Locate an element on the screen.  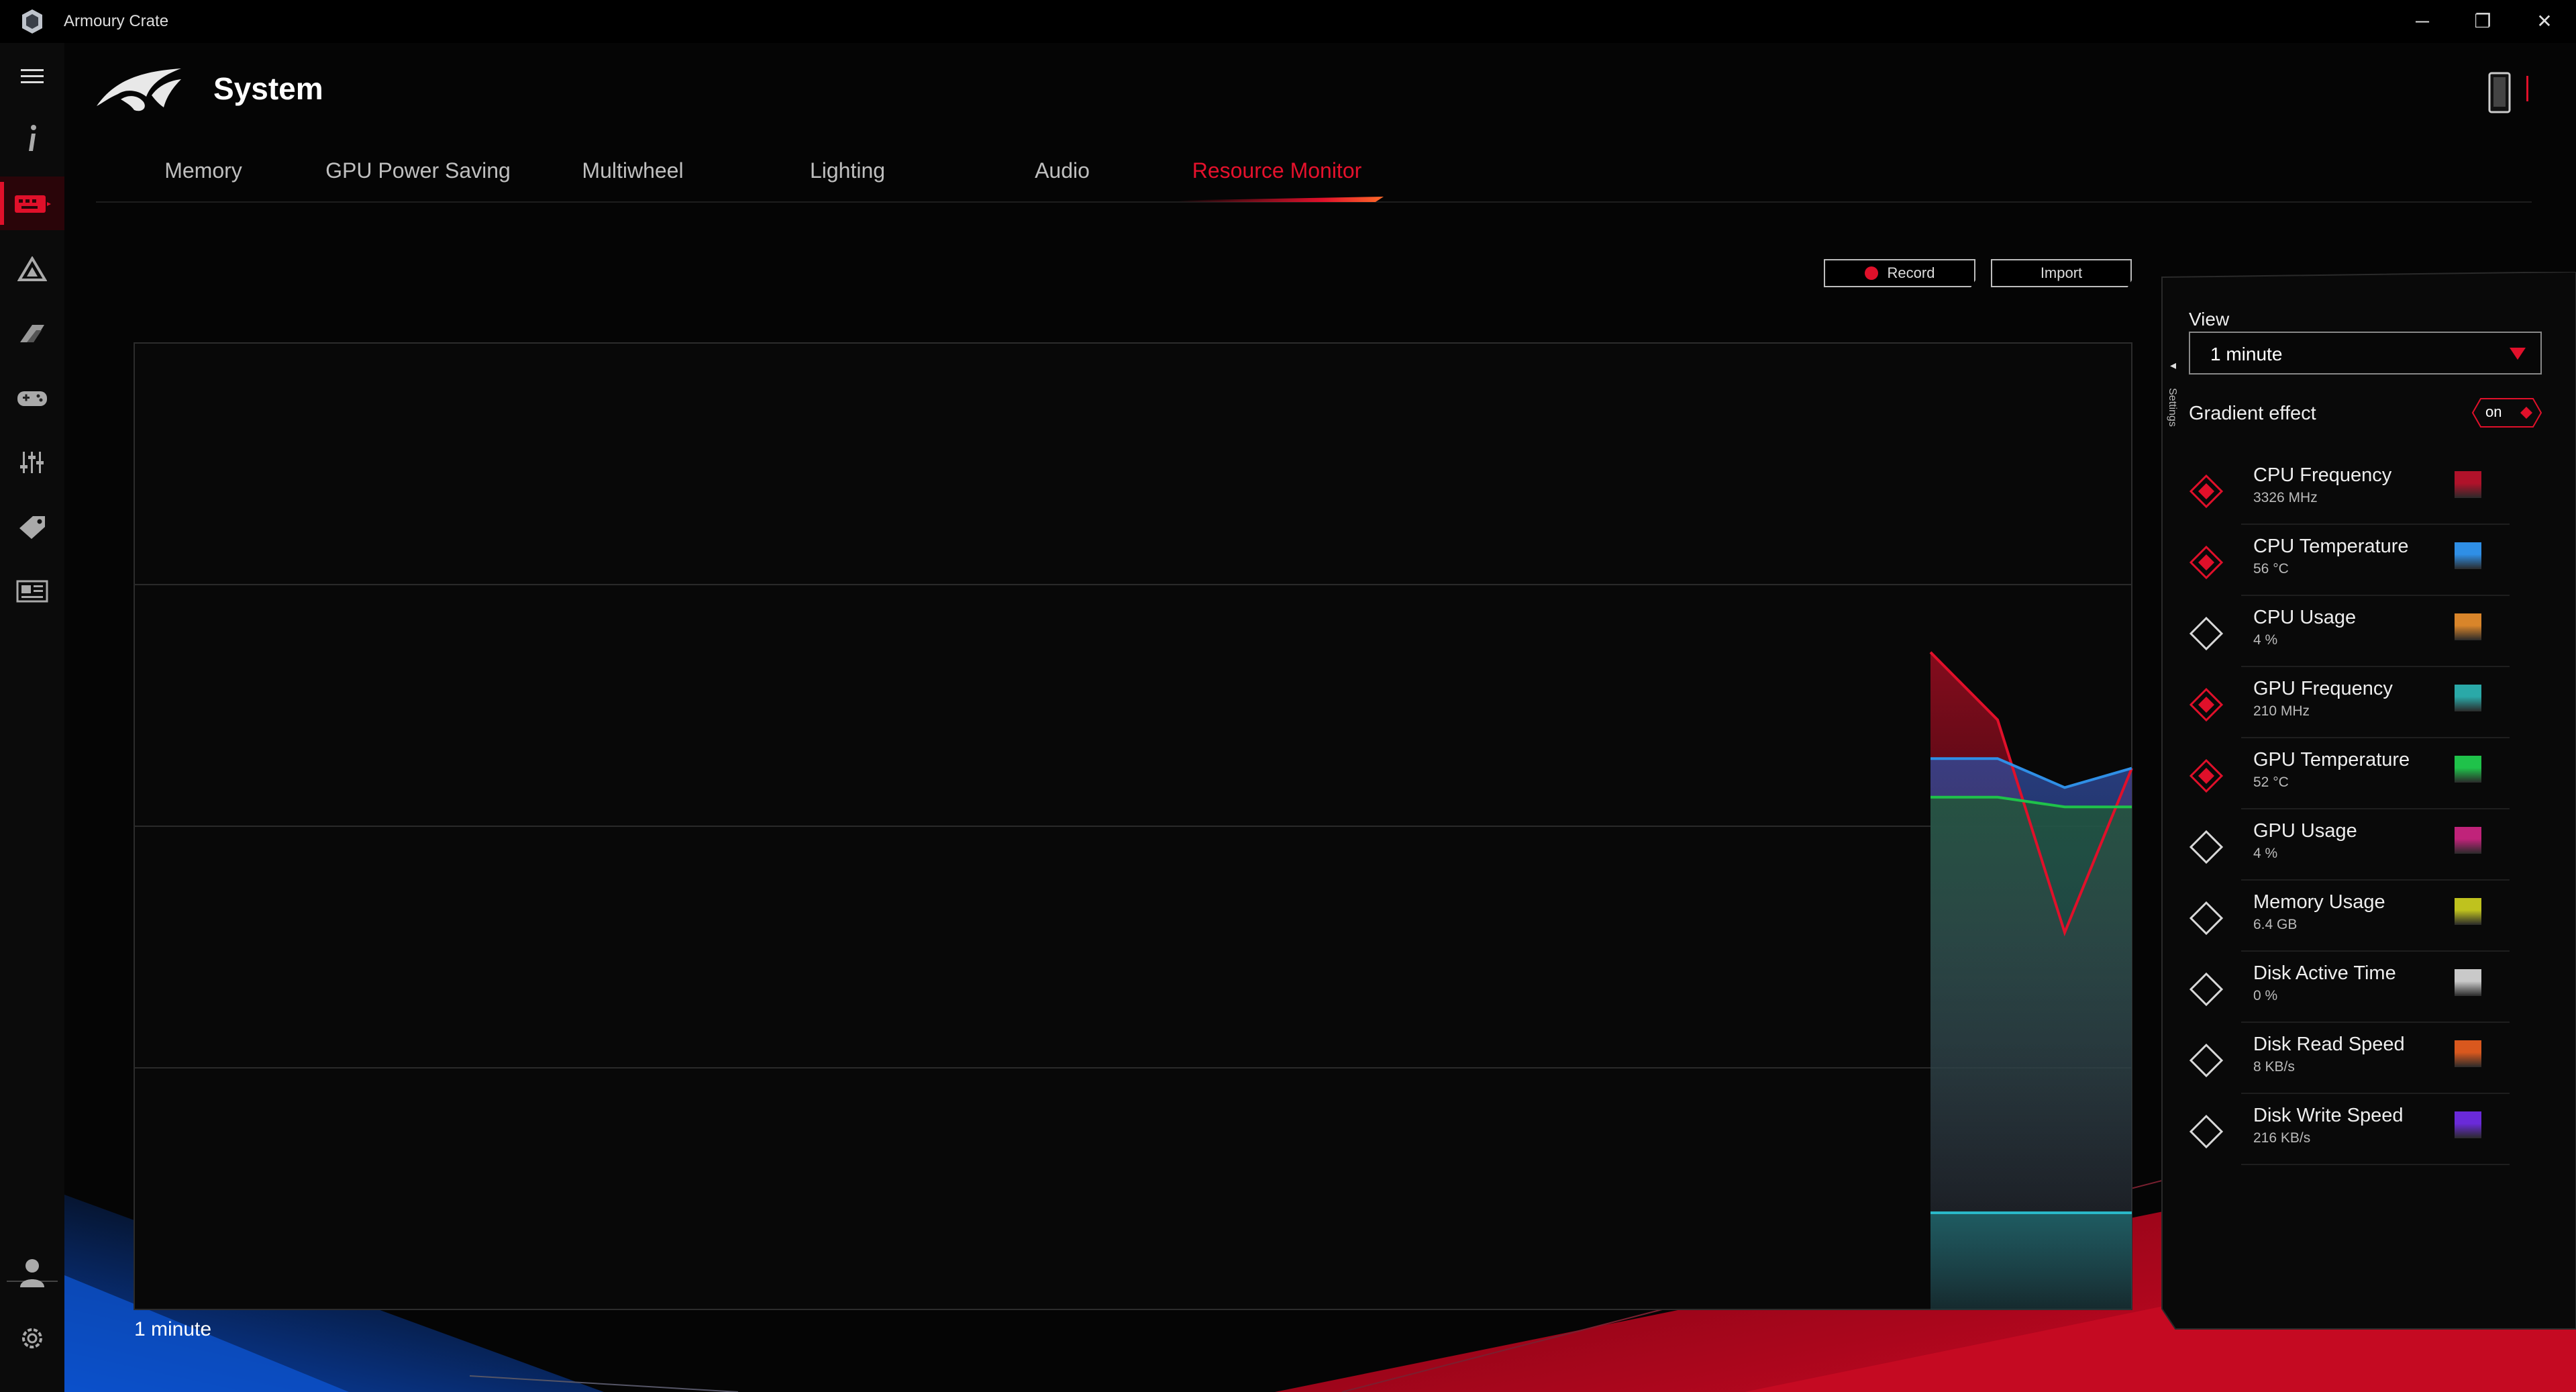
info-icon is located at coordinates (32, 138).